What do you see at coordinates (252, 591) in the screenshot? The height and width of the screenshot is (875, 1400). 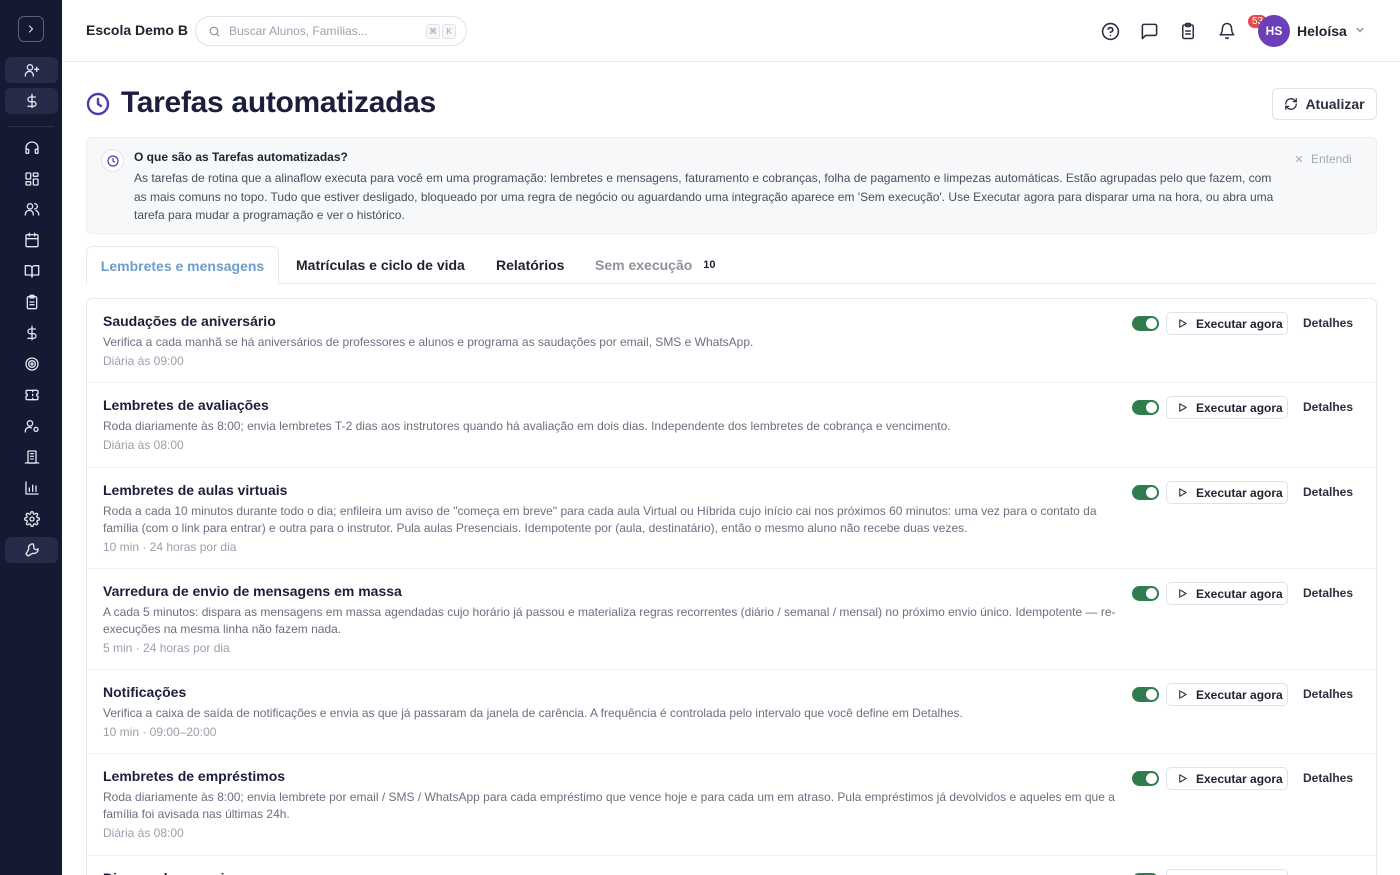 I see `task-title: Varredura de envio de mensagens em massa` at bounding box center [252, 591].